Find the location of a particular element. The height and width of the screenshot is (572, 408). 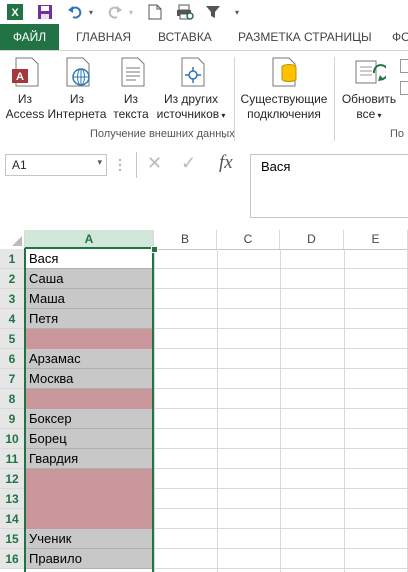

column-header-b: B is located at coordinates (185, 239).